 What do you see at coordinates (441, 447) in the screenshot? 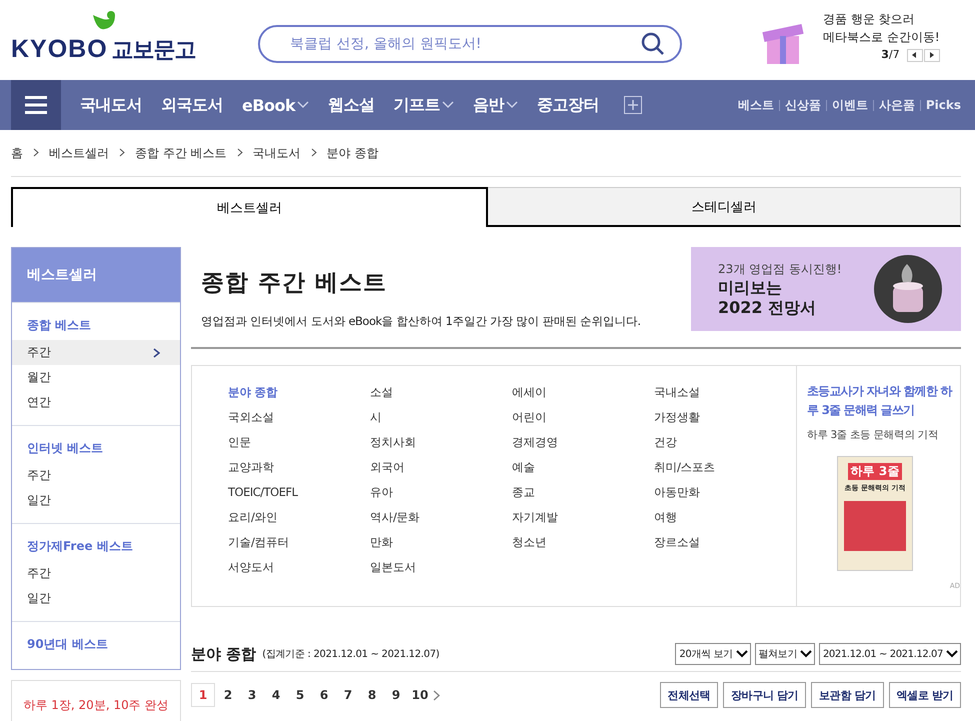
I see `category-link: 정치사회` at bounding box center [441, 447].